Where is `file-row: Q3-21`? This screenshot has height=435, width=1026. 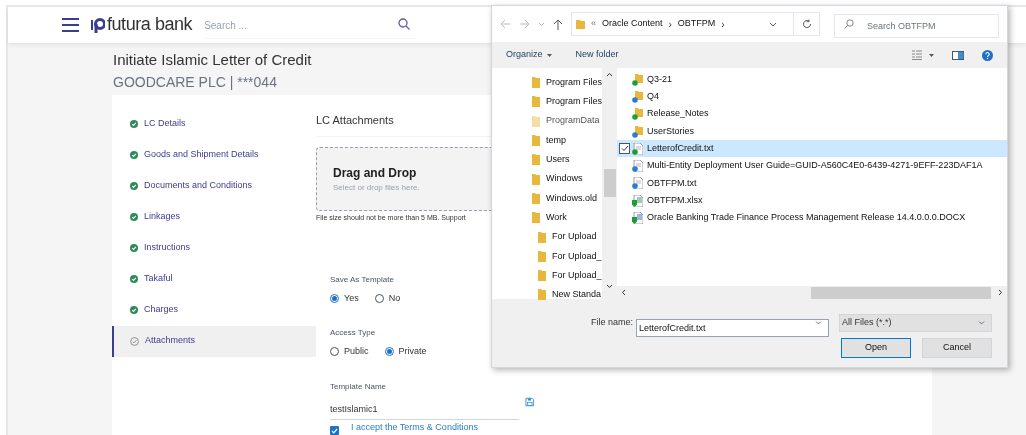
file-row: Q3-21 is located at coordinates (812, 80).